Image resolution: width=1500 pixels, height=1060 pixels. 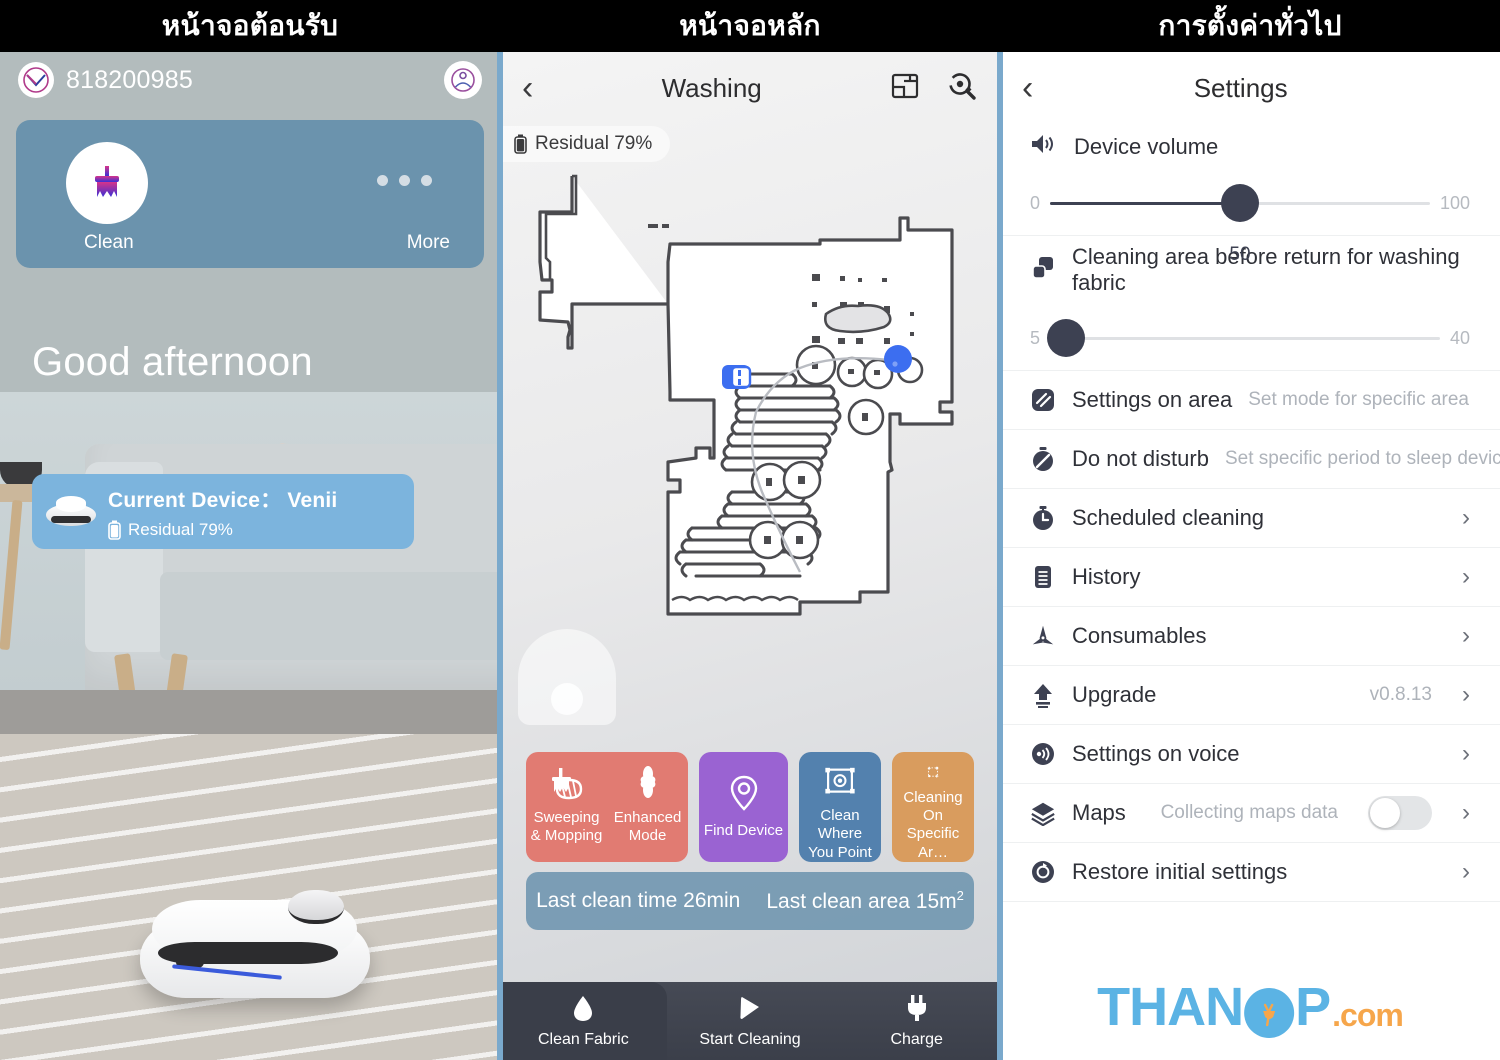 What do you see at coordinates (1400, 813) in the screenshot?
I see `maps-toggle` at bounding box center [1400, 813].